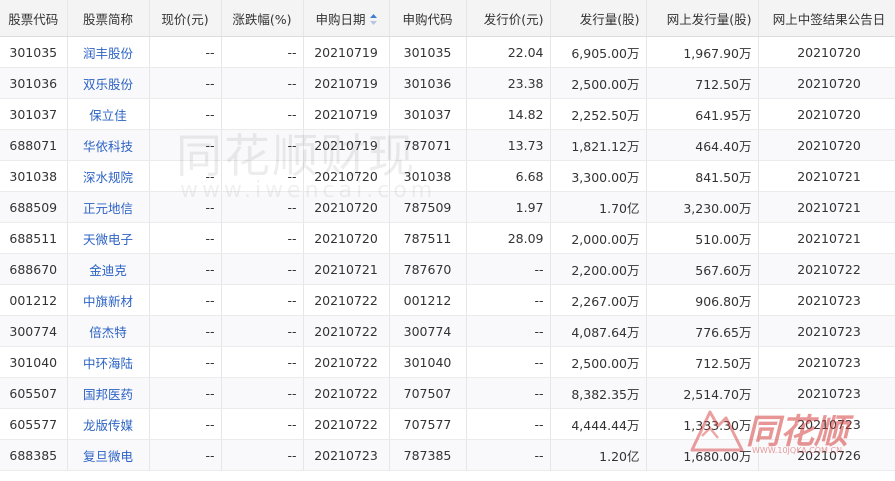  I want to click on sort-icon, so click(373, 19).